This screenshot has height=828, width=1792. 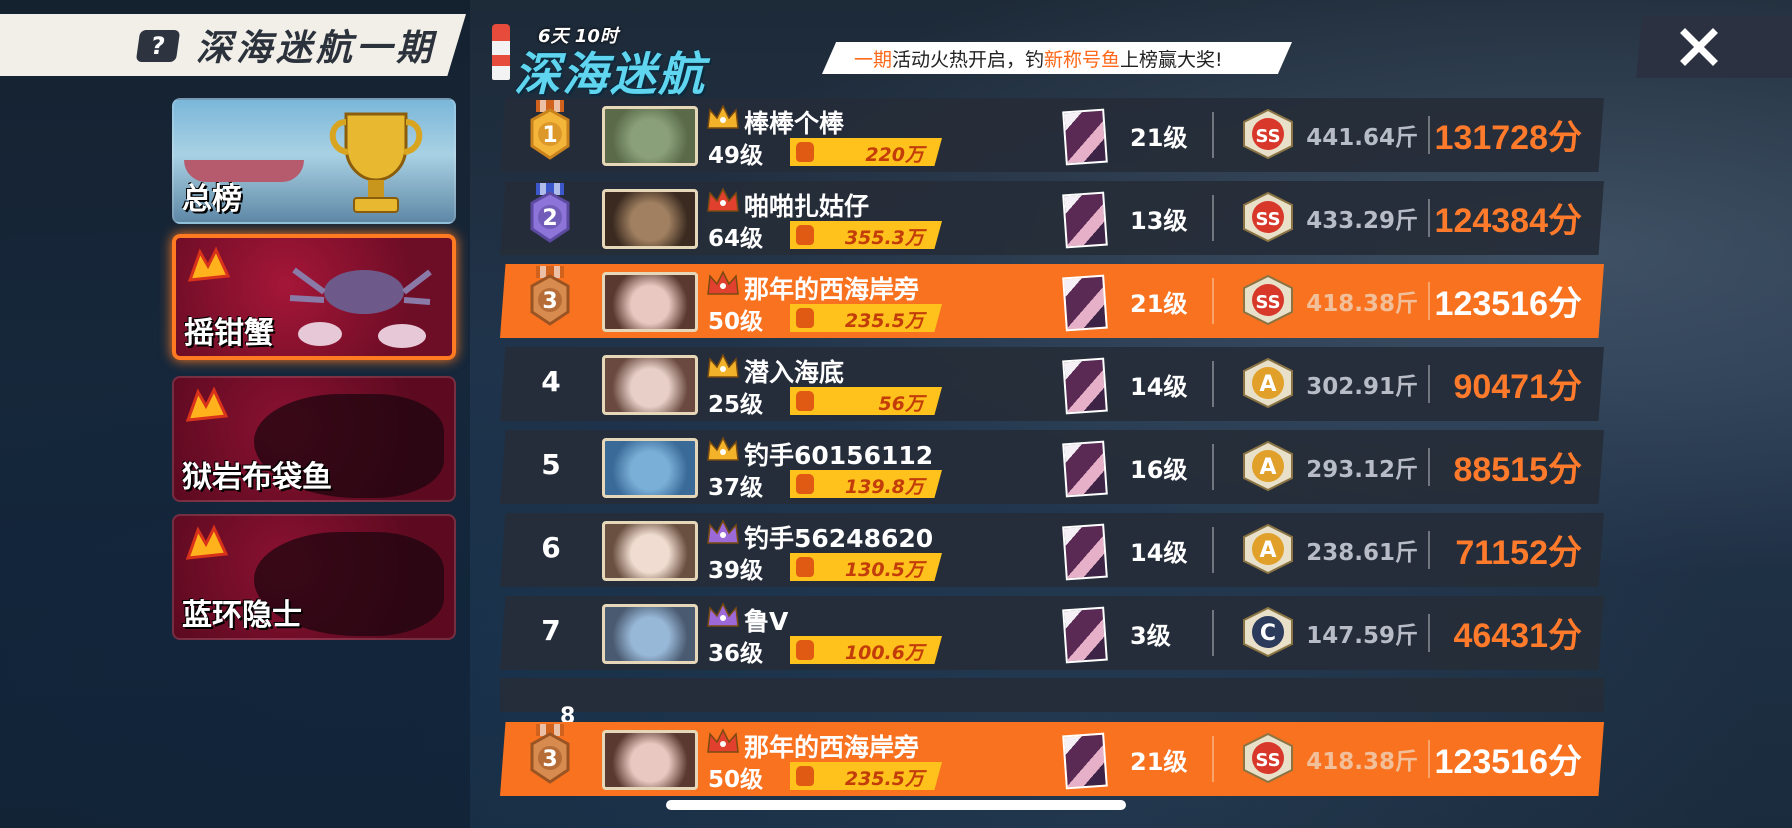 What do you see at coordinates (314, 577) in the screenshot?
I see `tab-blue-ring-hermit: 蓝环隐士` at bounding box center [314, 577].